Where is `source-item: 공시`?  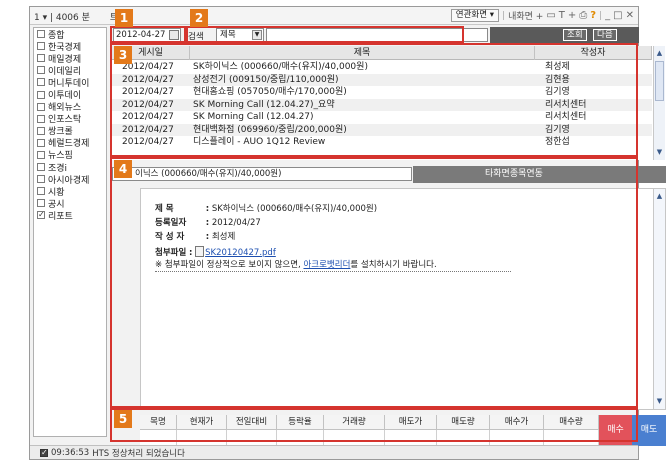
source-item: 공시 is located at coordinates (70, 203).